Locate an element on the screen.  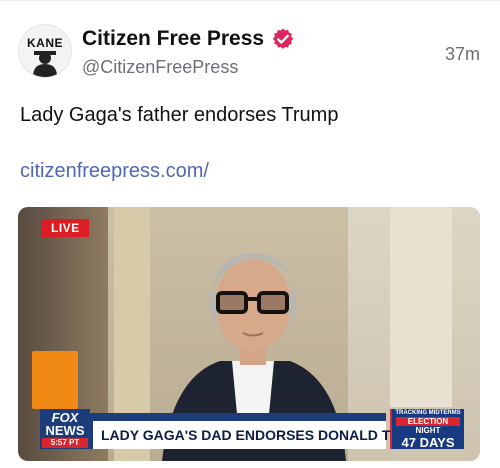
broadcast-time: 5:57 PT is located at coordinates (65, 443).